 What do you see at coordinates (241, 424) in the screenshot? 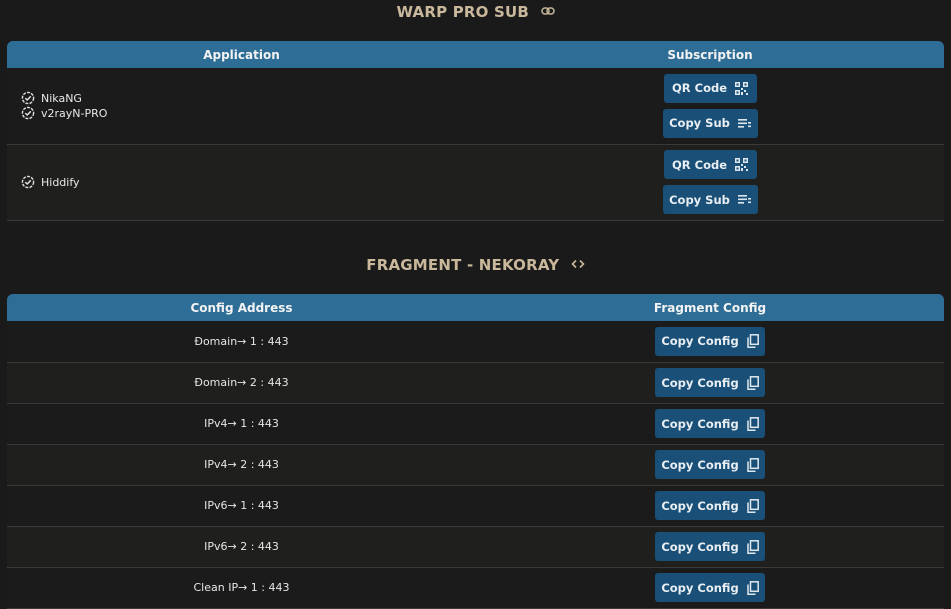
I see `config-address: IPv4→ 1 : 443` at bounding box center [241, 424].